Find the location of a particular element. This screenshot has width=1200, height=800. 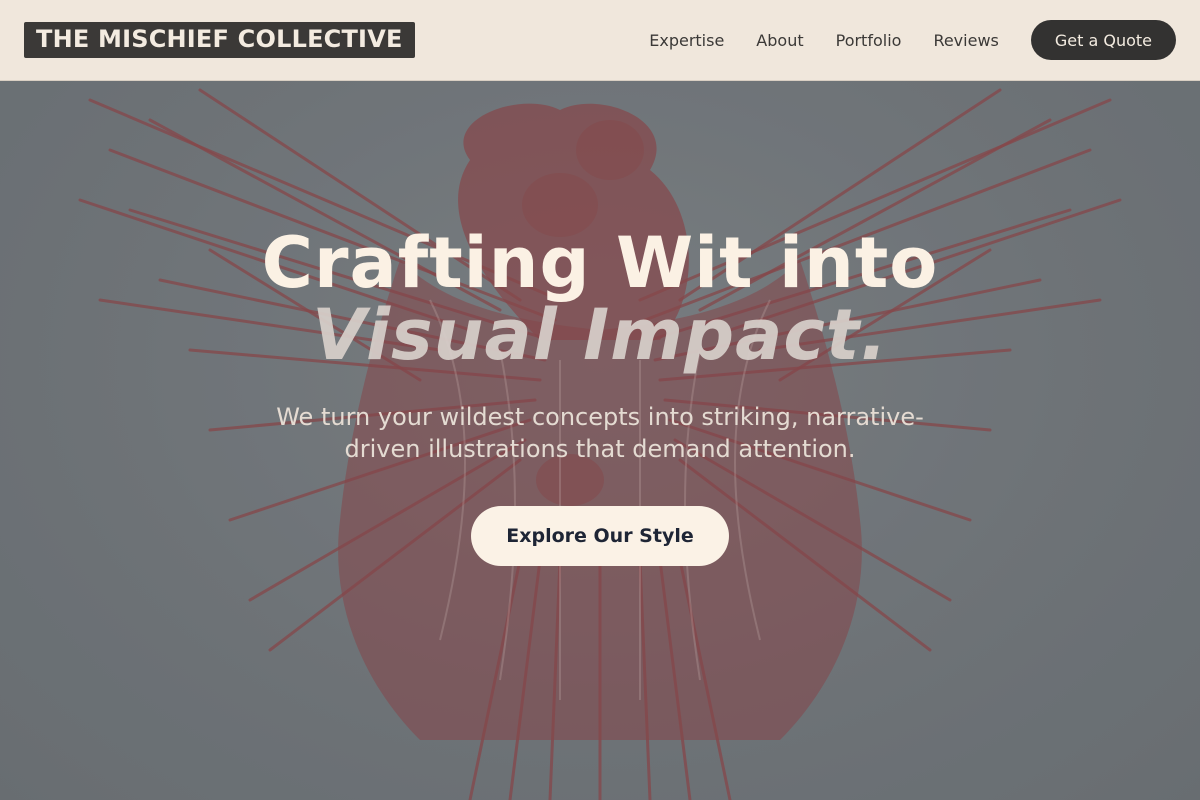

logo: THE MISCHIEF COLLECTIVE is located at coordinates (219, 40).